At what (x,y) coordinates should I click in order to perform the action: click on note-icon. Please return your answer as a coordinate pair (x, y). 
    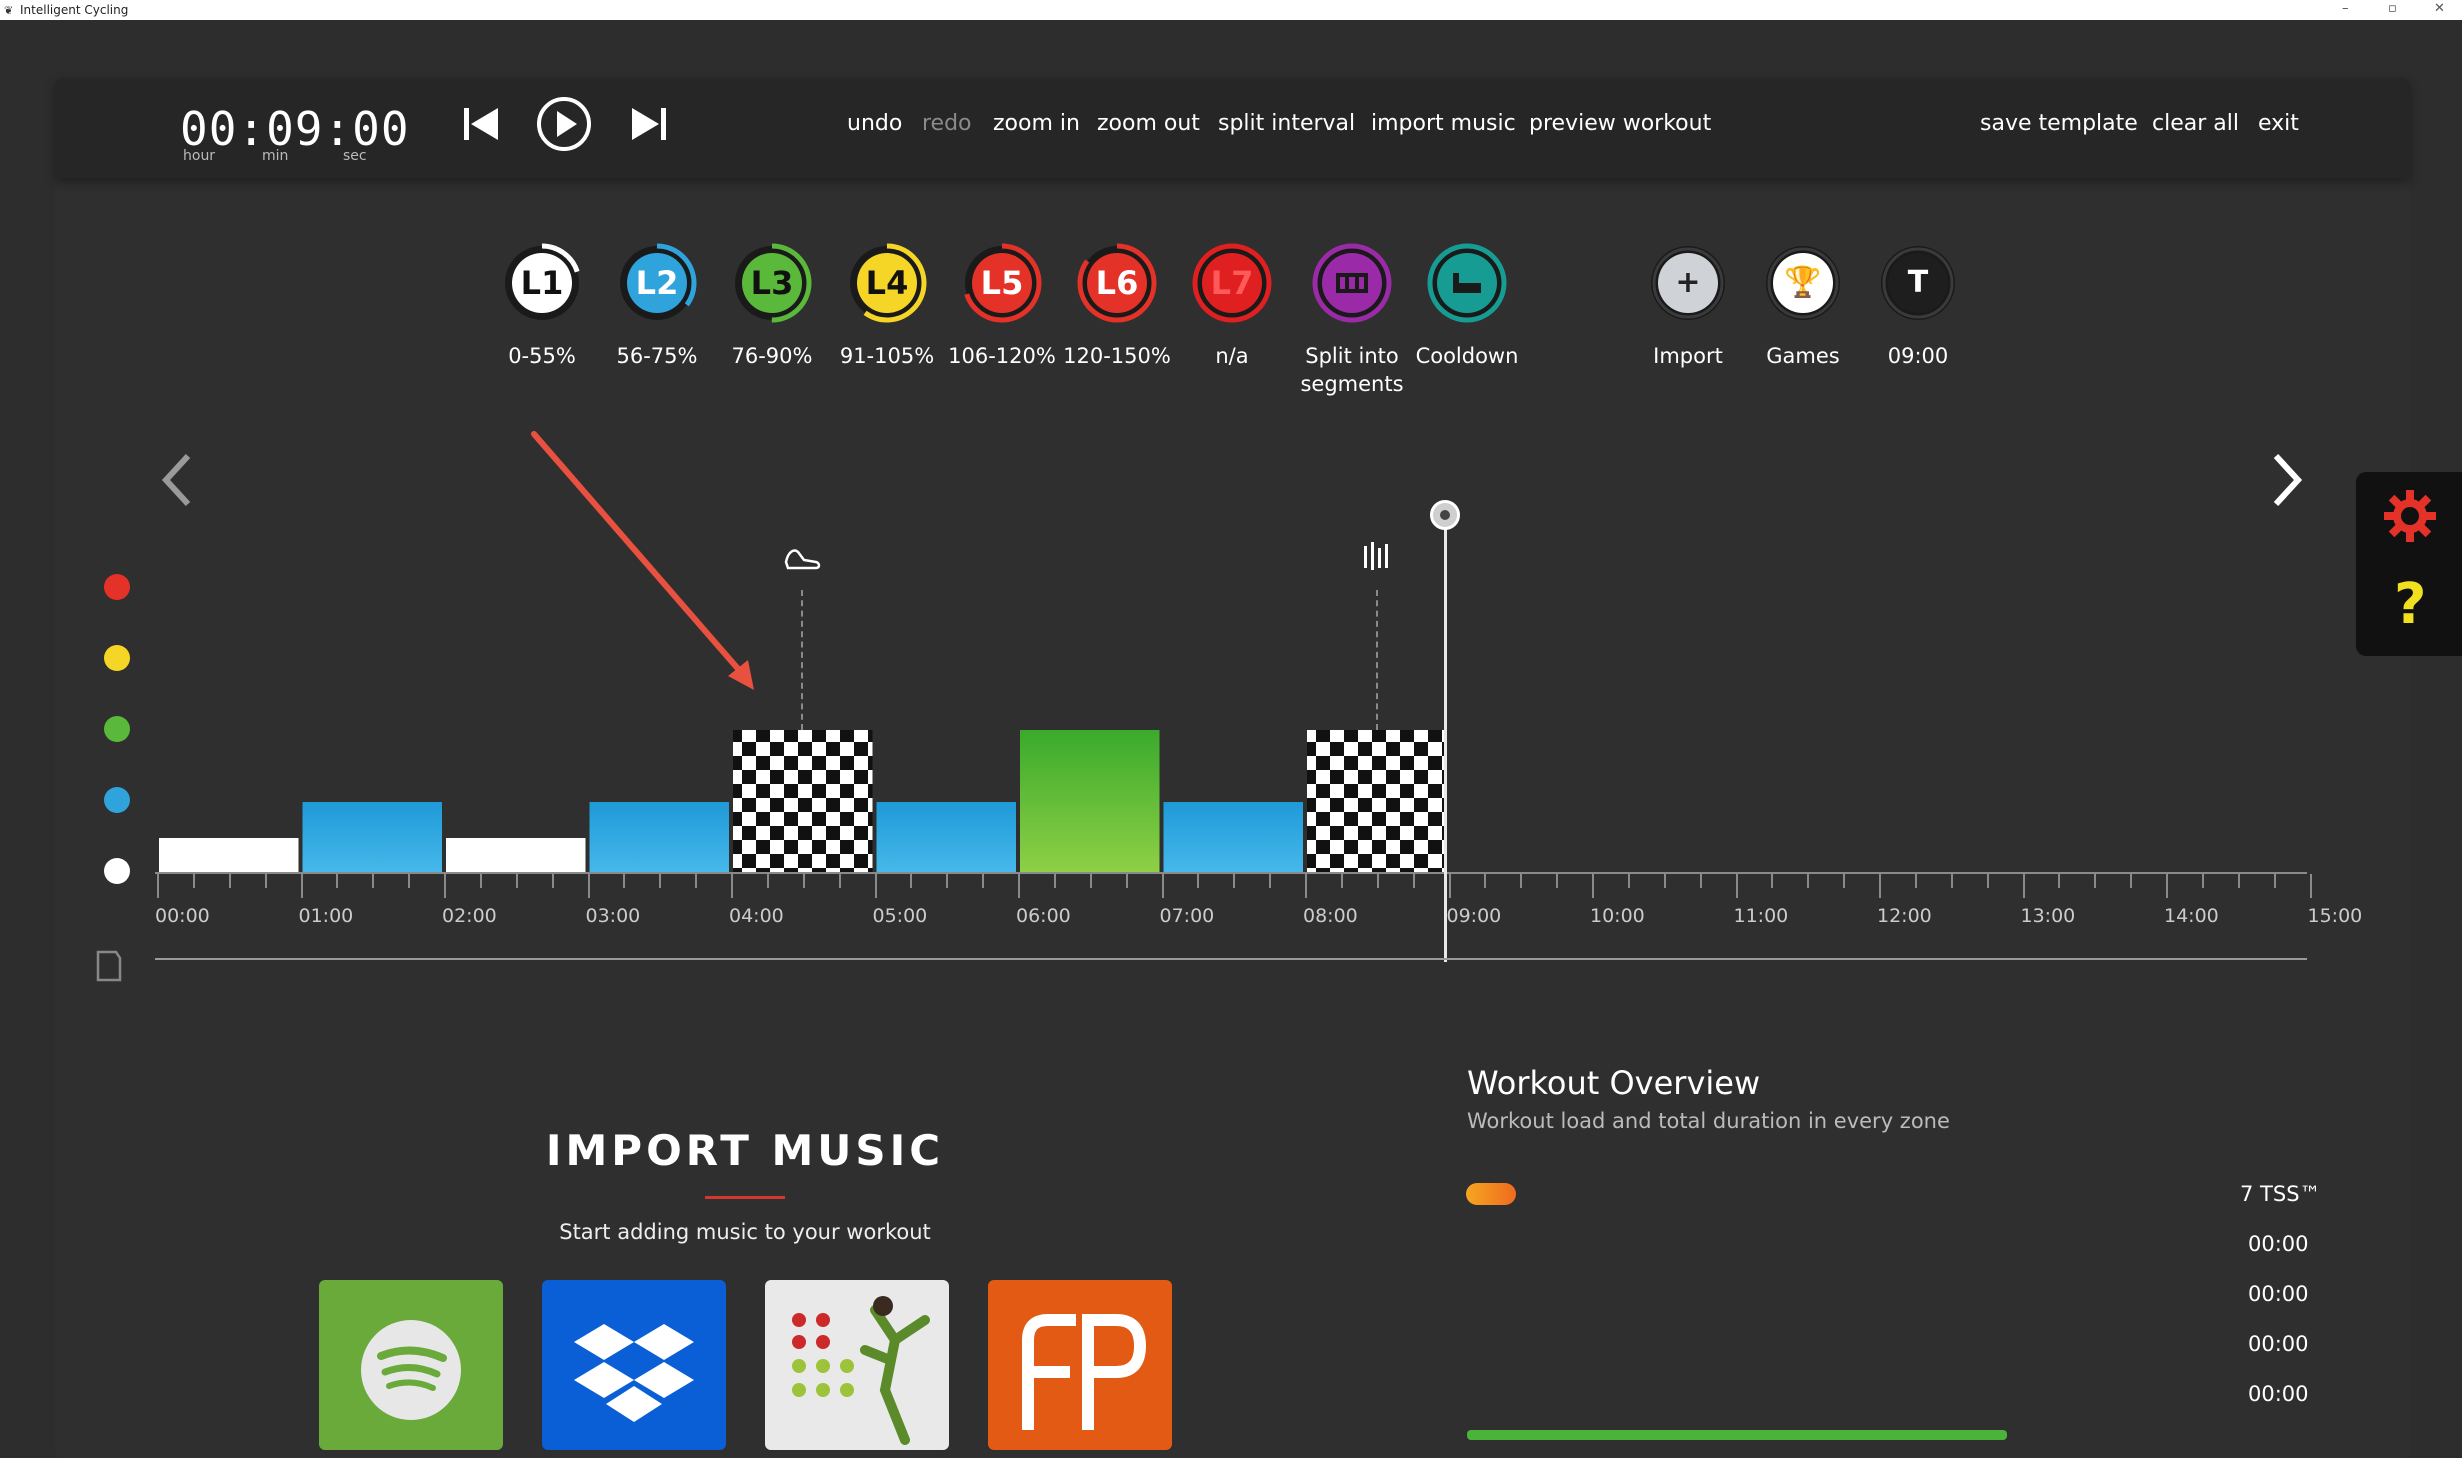
    Looking at the image, I should click on (109, 966).